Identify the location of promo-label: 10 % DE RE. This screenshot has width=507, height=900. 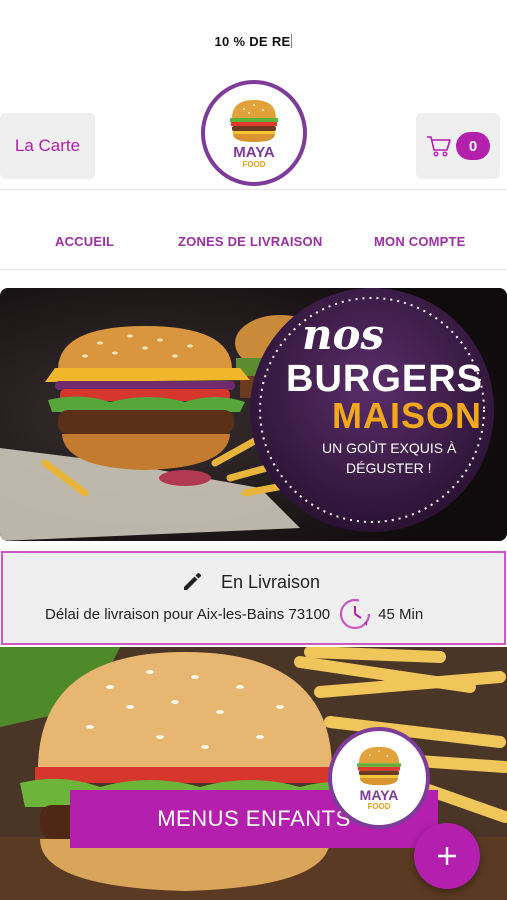
(252, 41).